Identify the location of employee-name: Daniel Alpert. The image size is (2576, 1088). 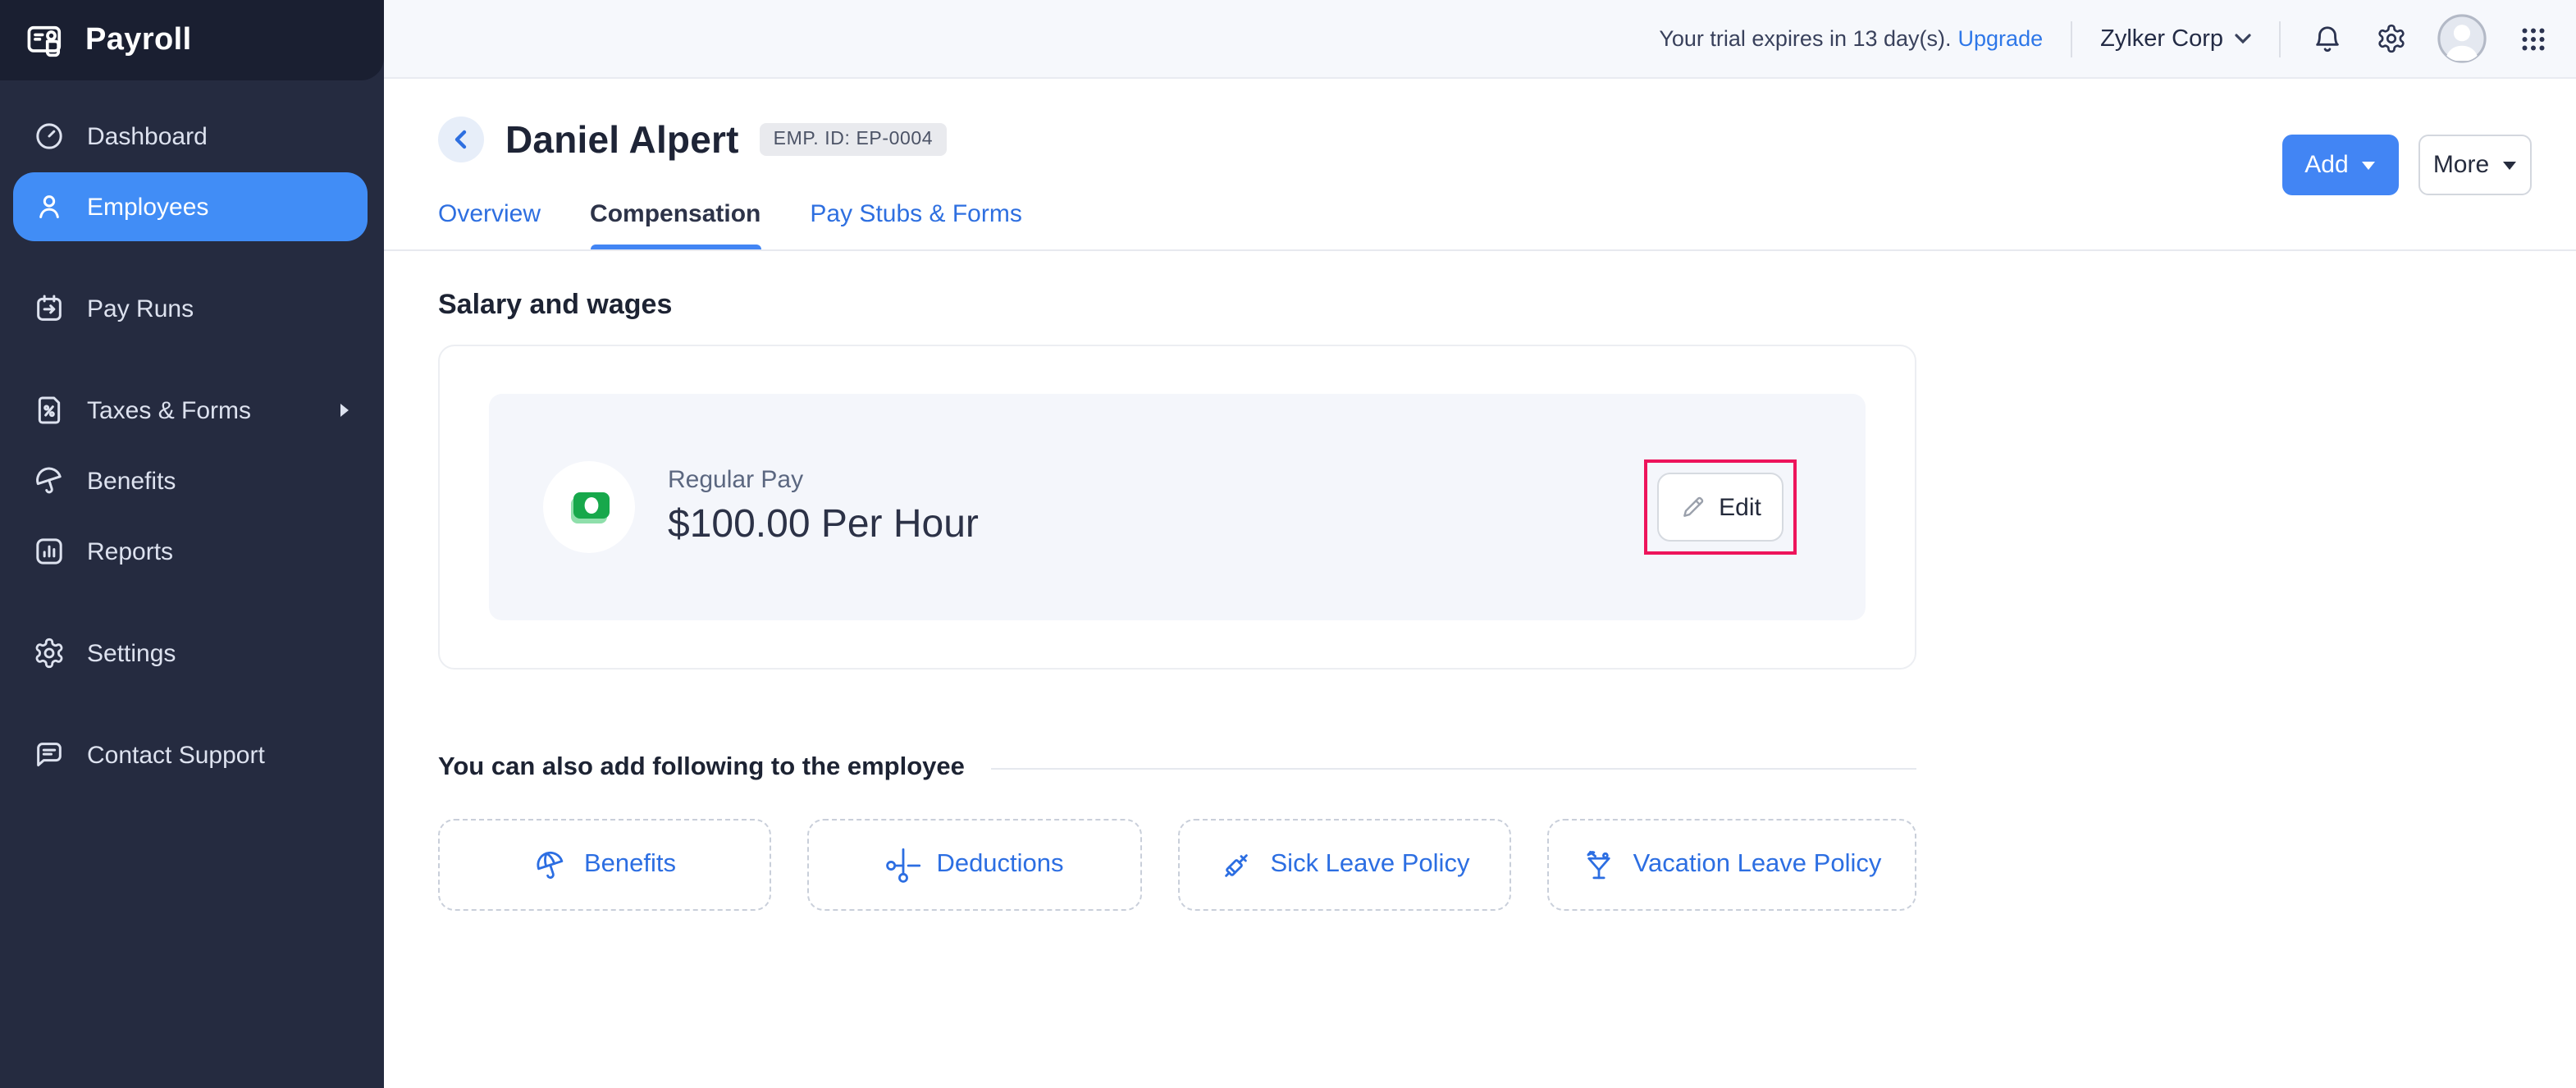
(622, 138).